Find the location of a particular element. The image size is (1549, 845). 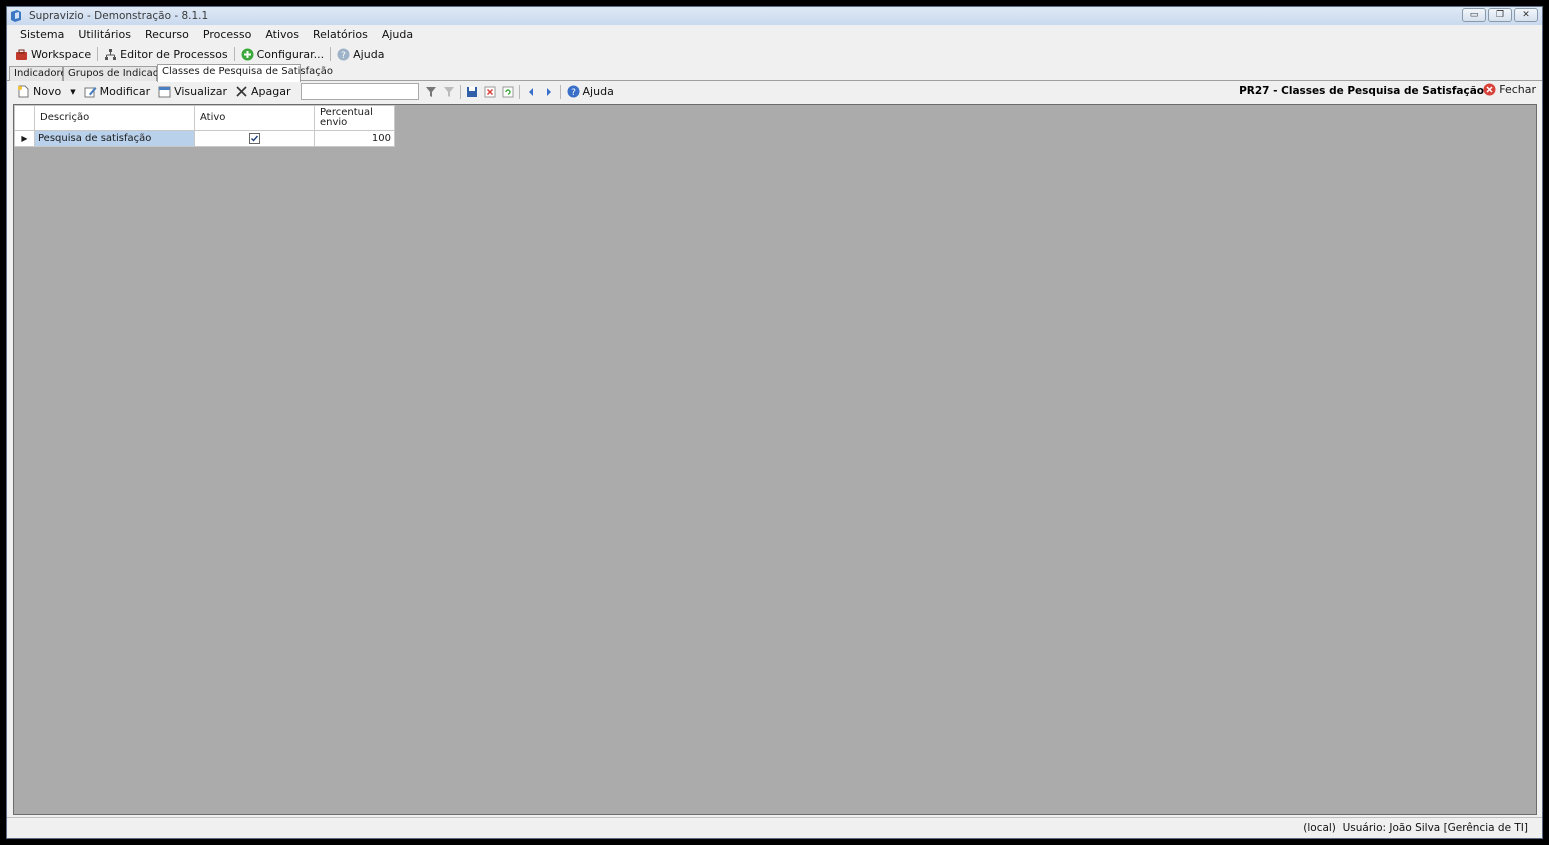

window-title: Supravizio - Demonstração - 8.1.1 is located at coordinates (119, 16).